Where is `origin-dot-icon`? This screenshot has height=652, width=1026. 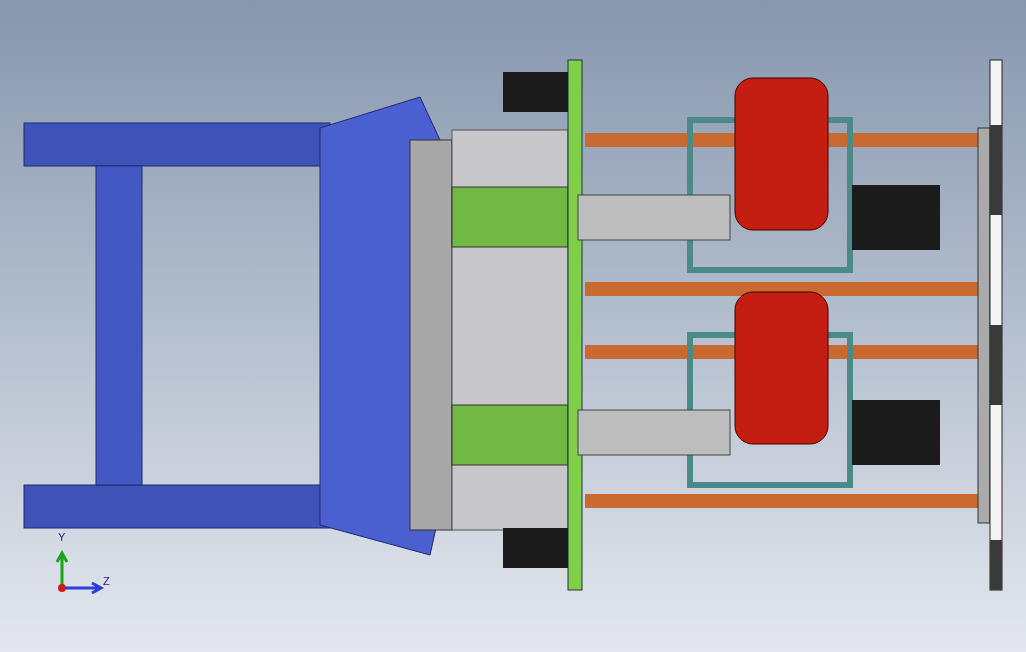
origin-dot-icon is located at coordinates (62, 588).